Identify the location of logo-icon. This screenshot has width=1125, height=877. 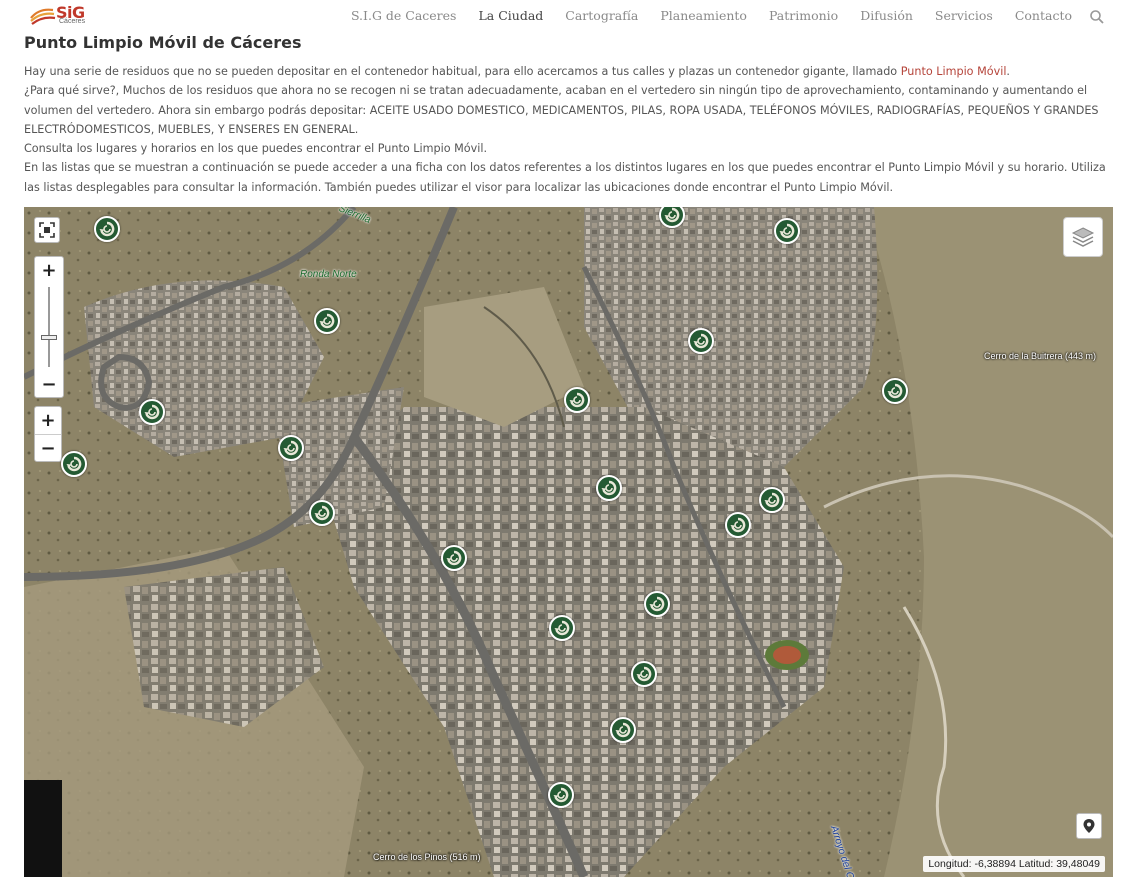
(43, 16).